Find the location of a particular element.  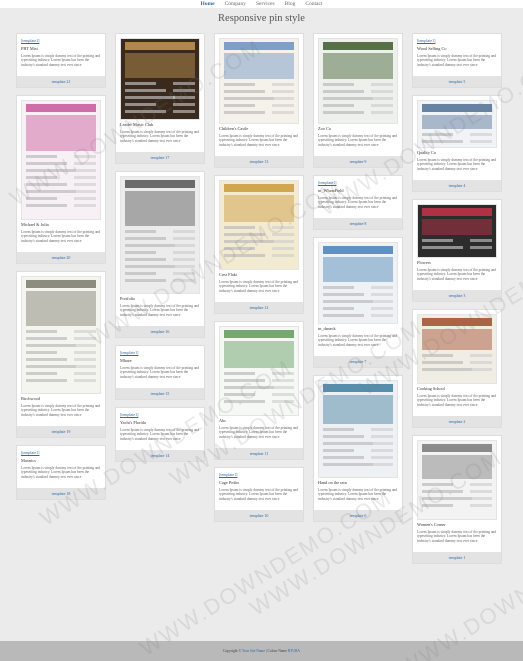

template-name: Abc is located at coordinates (223, 420).